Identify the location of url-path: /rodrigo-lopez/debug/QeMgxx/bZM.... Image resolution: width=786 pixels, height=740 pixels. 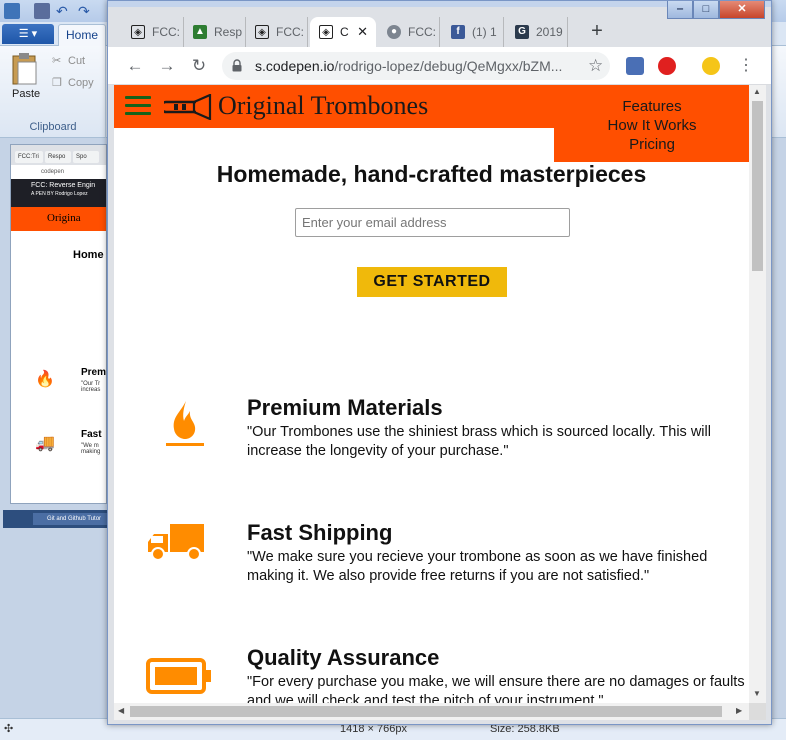
(448, 66).